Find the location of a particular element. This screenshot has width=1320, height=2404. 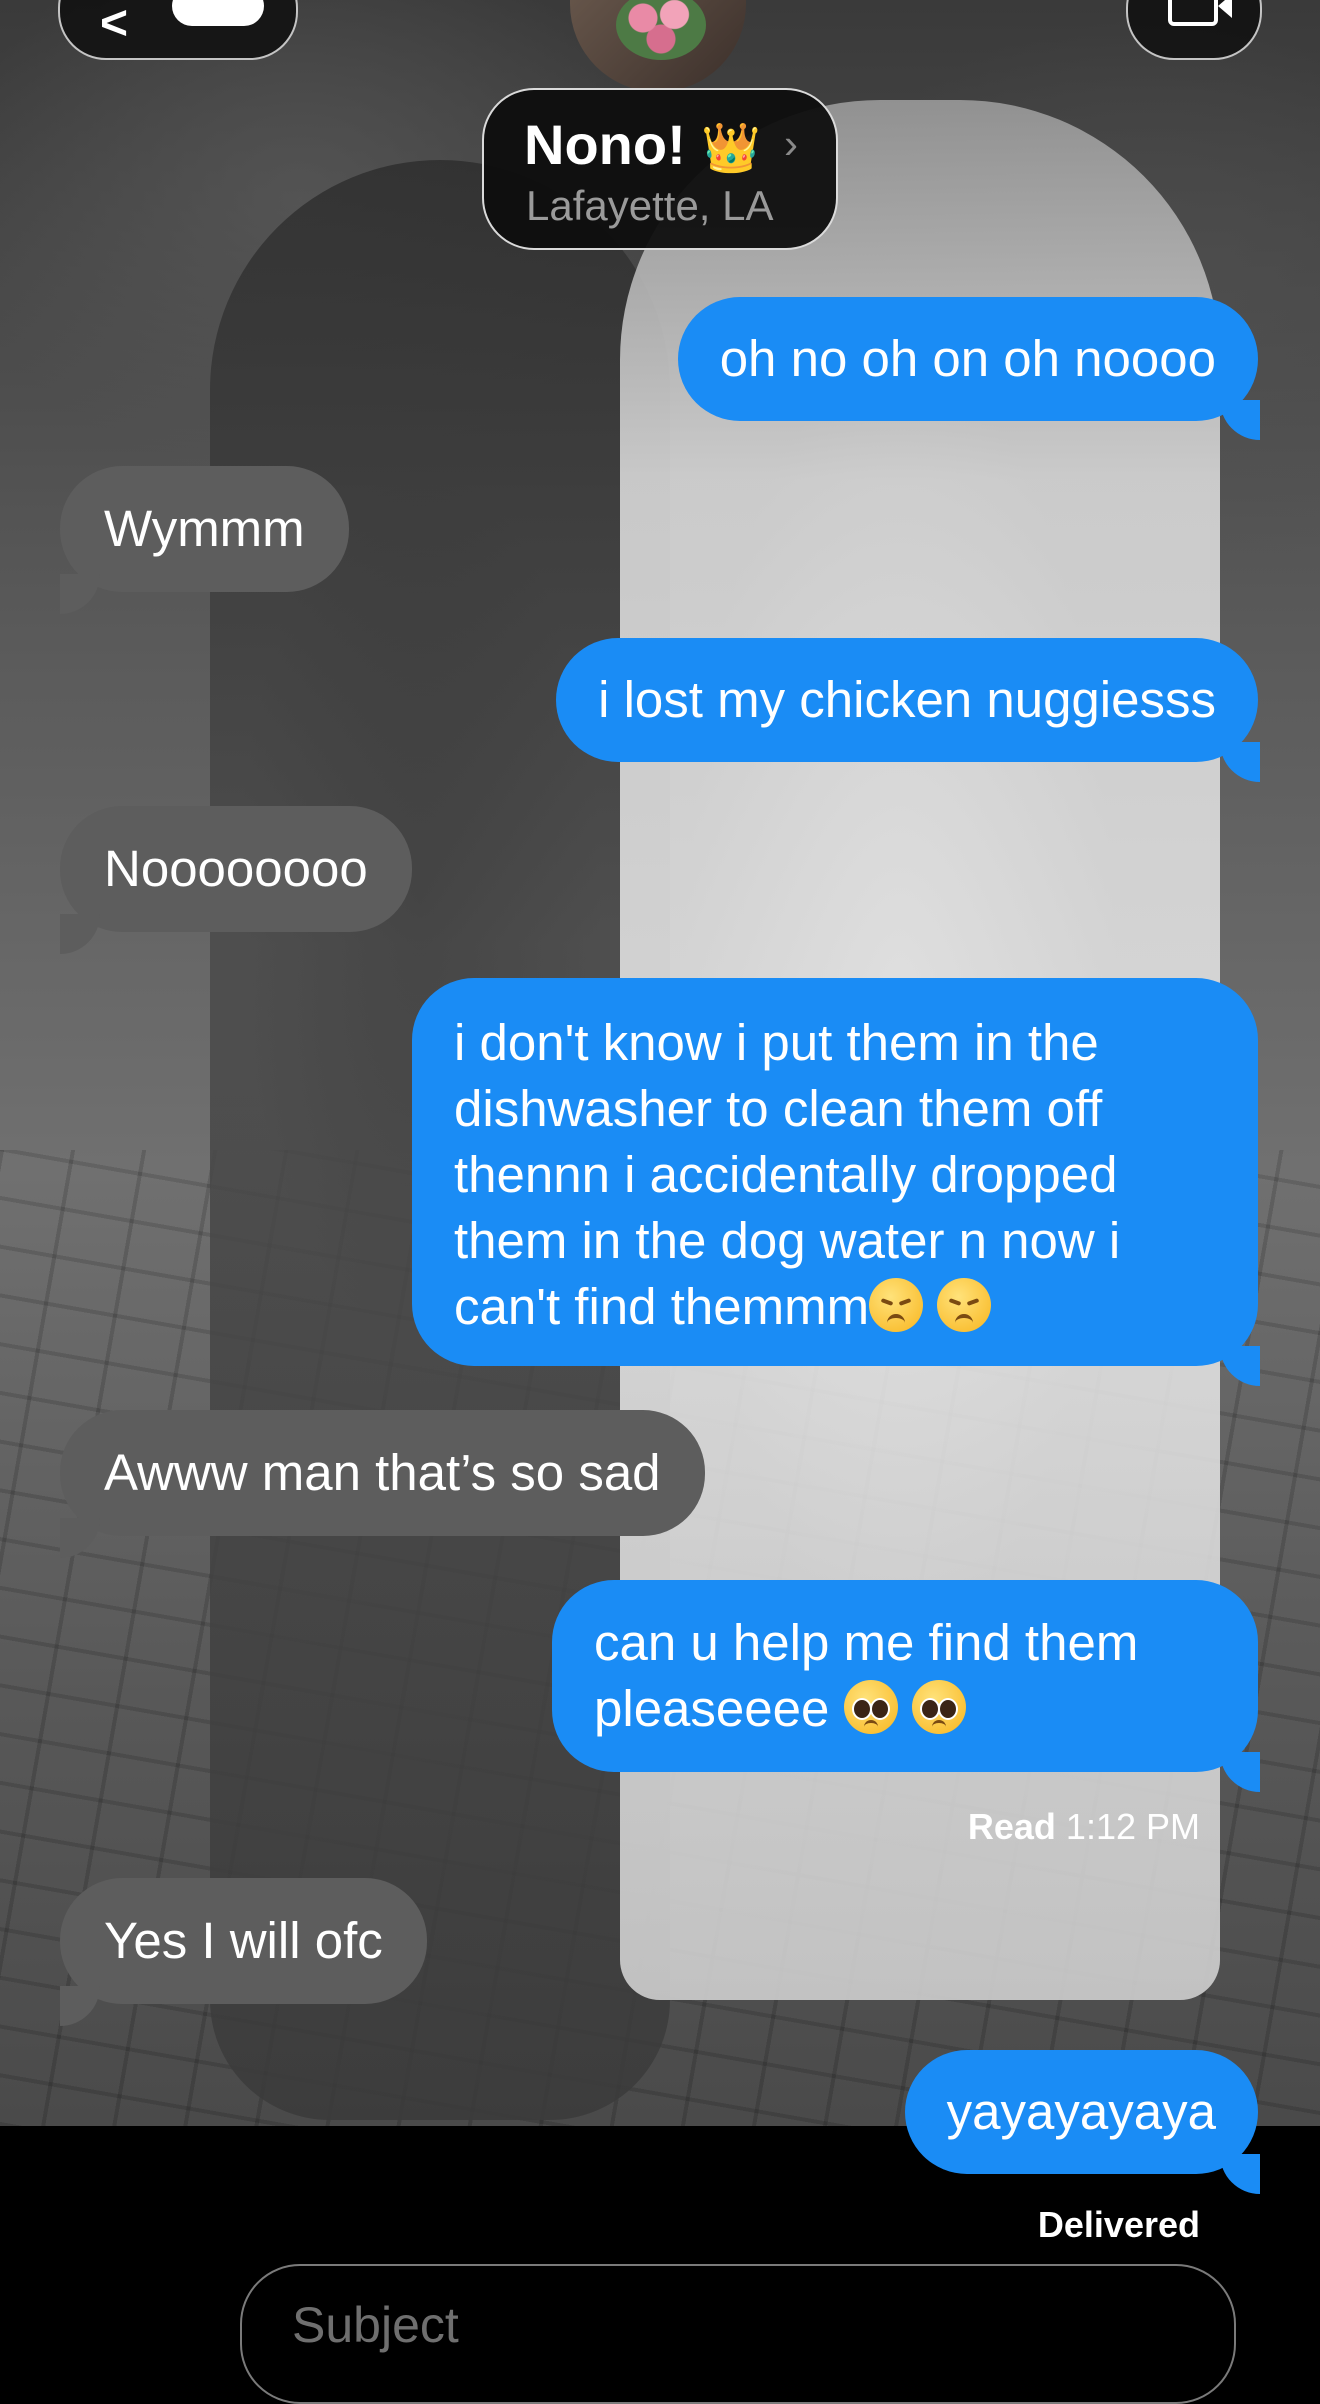

message-bubble-incoming: Awww man that’s so sad is located at coordinates (382, 1473).